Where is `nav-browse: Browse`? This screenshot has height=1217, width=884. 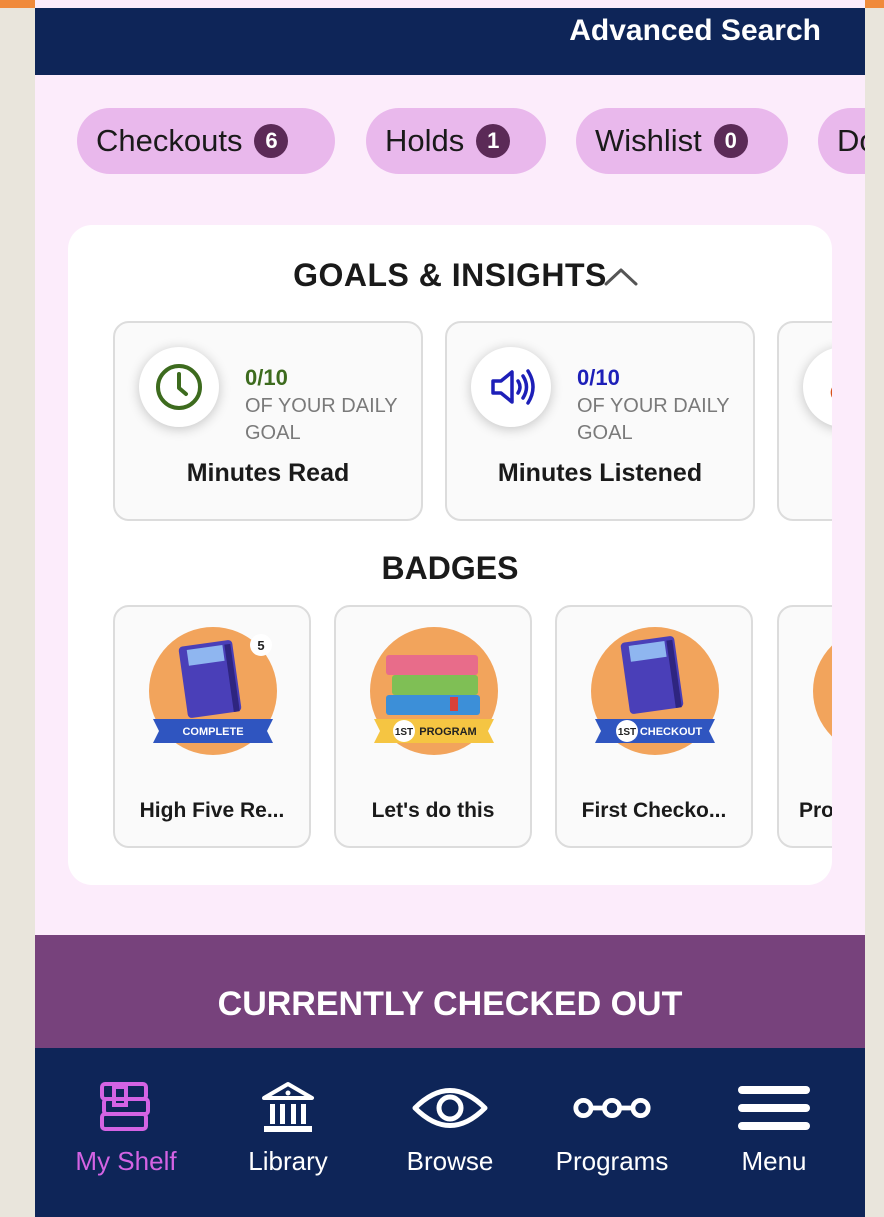 nav-browse: Browse is located at coordinates (450, 1132).